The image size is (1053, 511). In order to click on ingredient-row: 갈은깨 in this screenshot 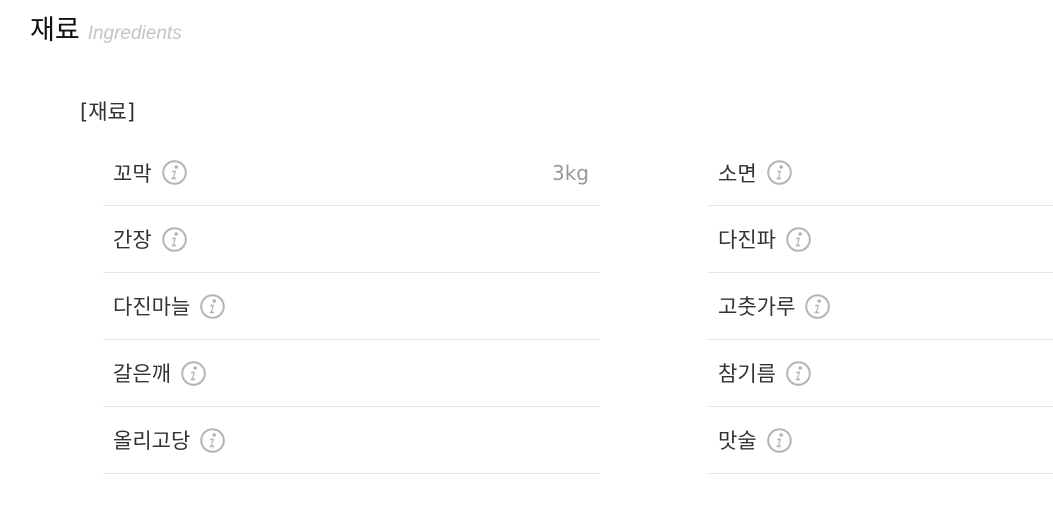, I will do `click(351, 373)`.